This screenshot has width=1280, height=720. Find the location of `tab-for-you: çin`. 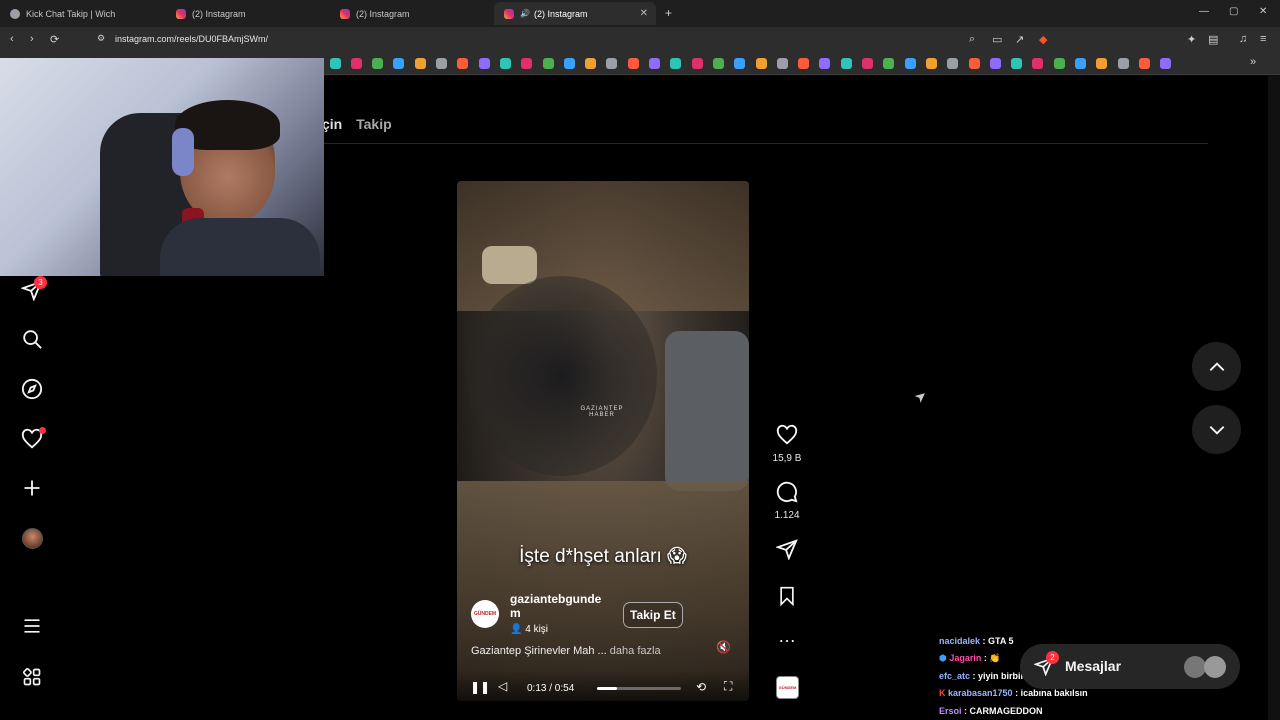

tab-for-you: çin is located at coordinates (332, 124).